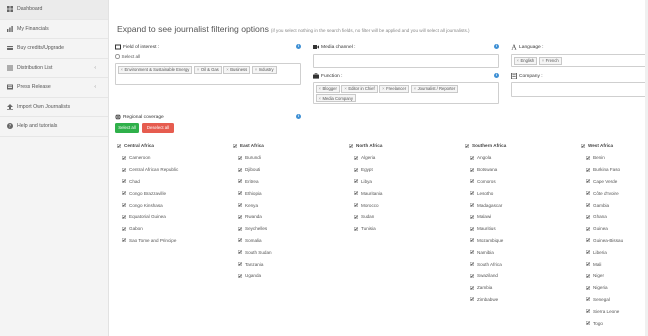  I want to click on country-checkbox: South Africa, so click(485, 264).